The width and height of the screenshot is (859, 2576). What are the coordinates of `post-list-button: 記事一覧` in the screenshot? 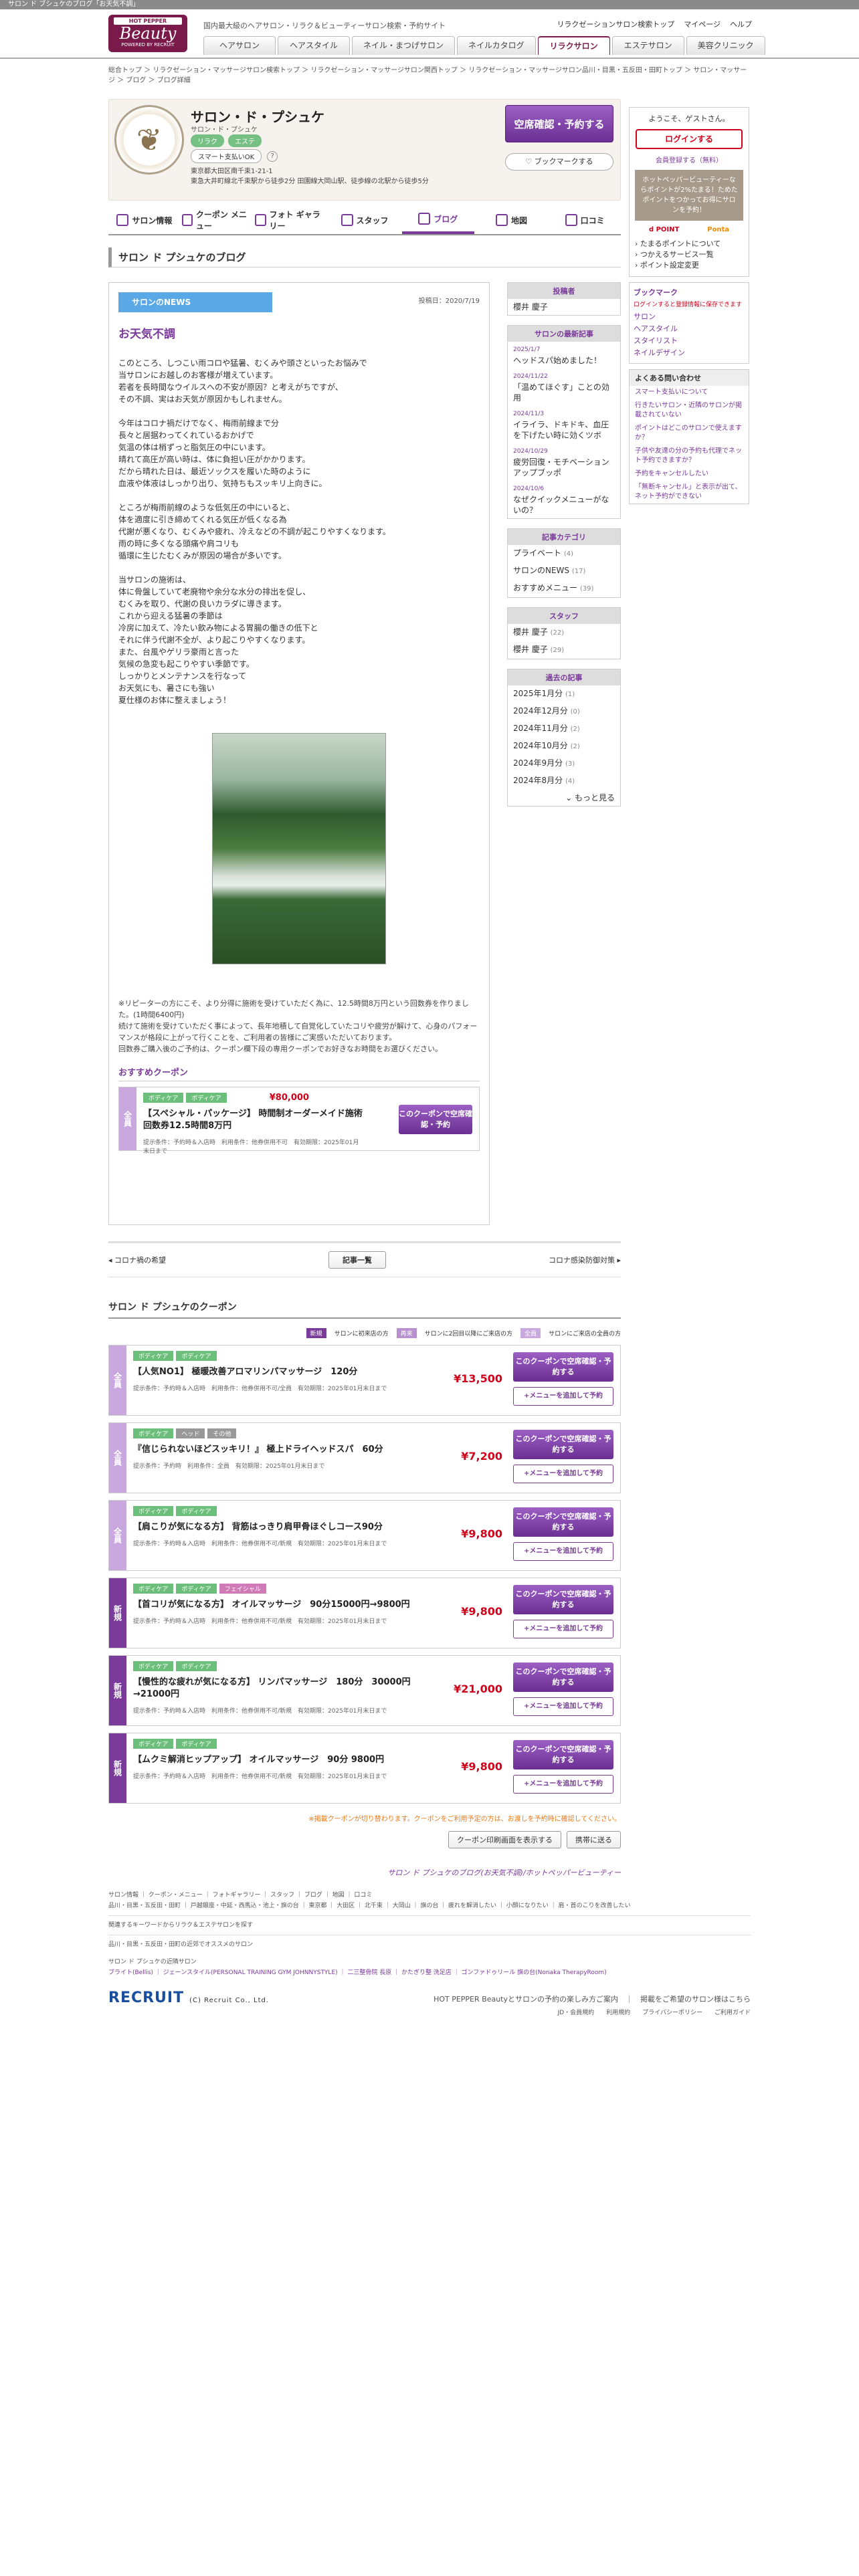 It's located at (357, 1260).